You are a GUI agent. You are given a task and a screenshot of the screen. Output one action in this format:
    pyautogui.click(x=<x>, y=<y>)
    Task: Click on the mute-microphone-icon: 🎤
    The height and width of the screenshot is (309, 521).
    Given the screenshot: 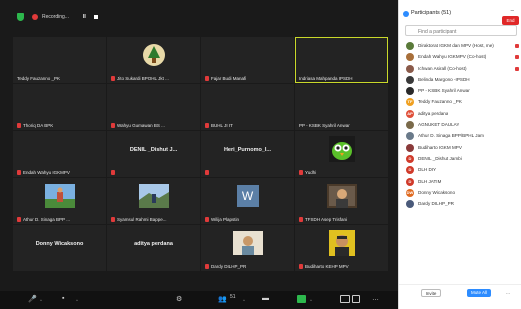 What is the action you would take?
    pyautogui.click(x=32, y=299)
    